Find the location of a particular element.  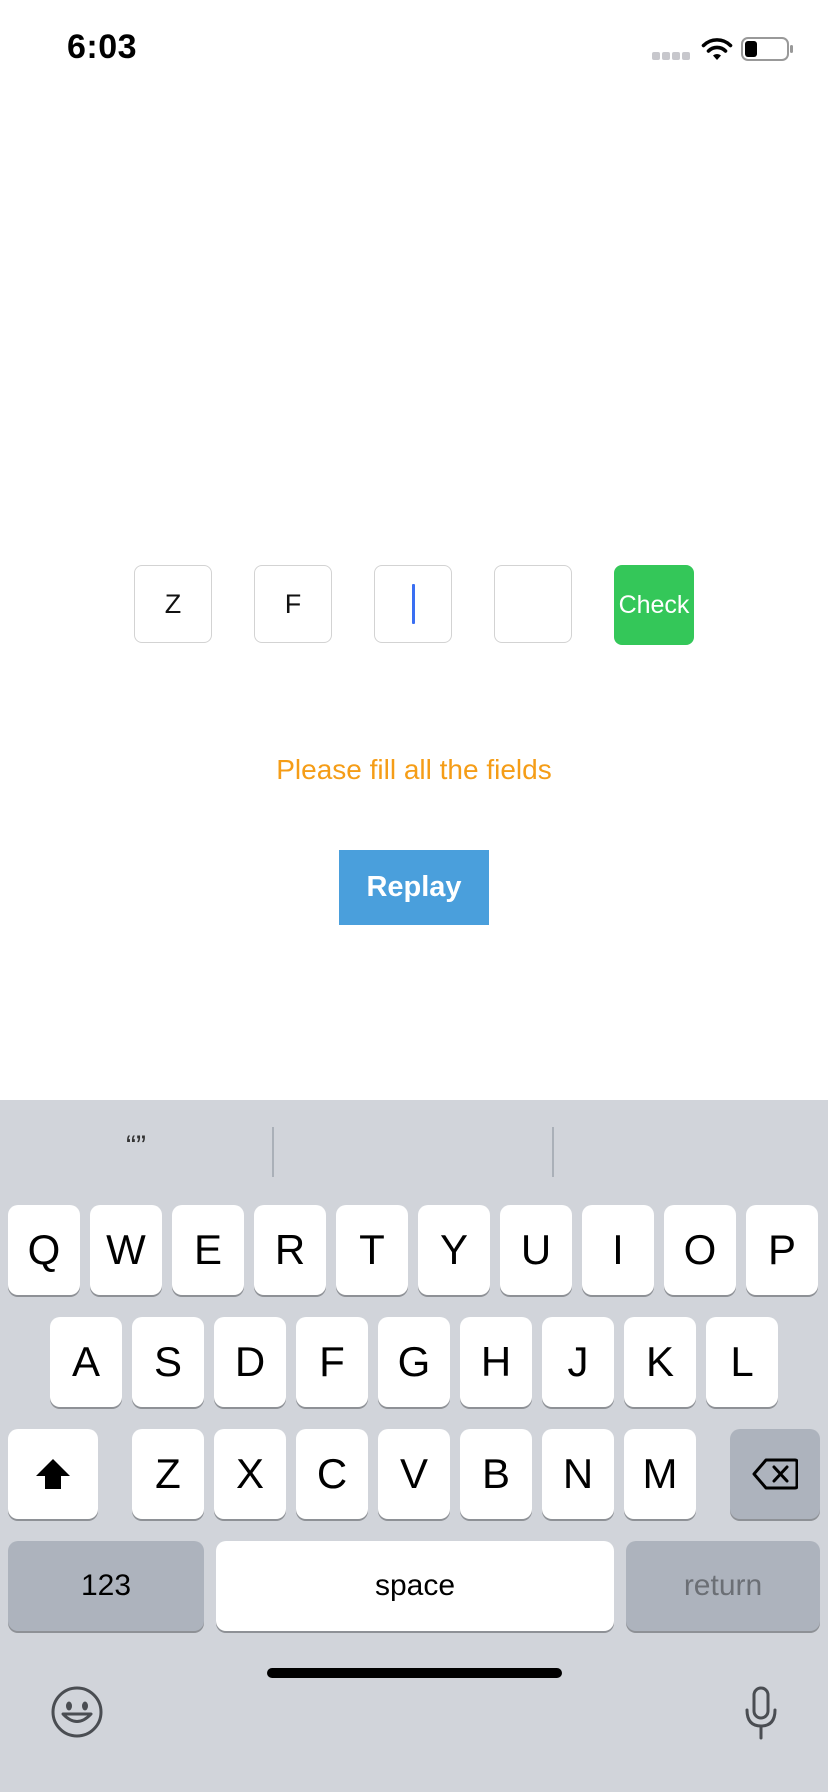

key-q: Q is located at coordinates (44, 1250).